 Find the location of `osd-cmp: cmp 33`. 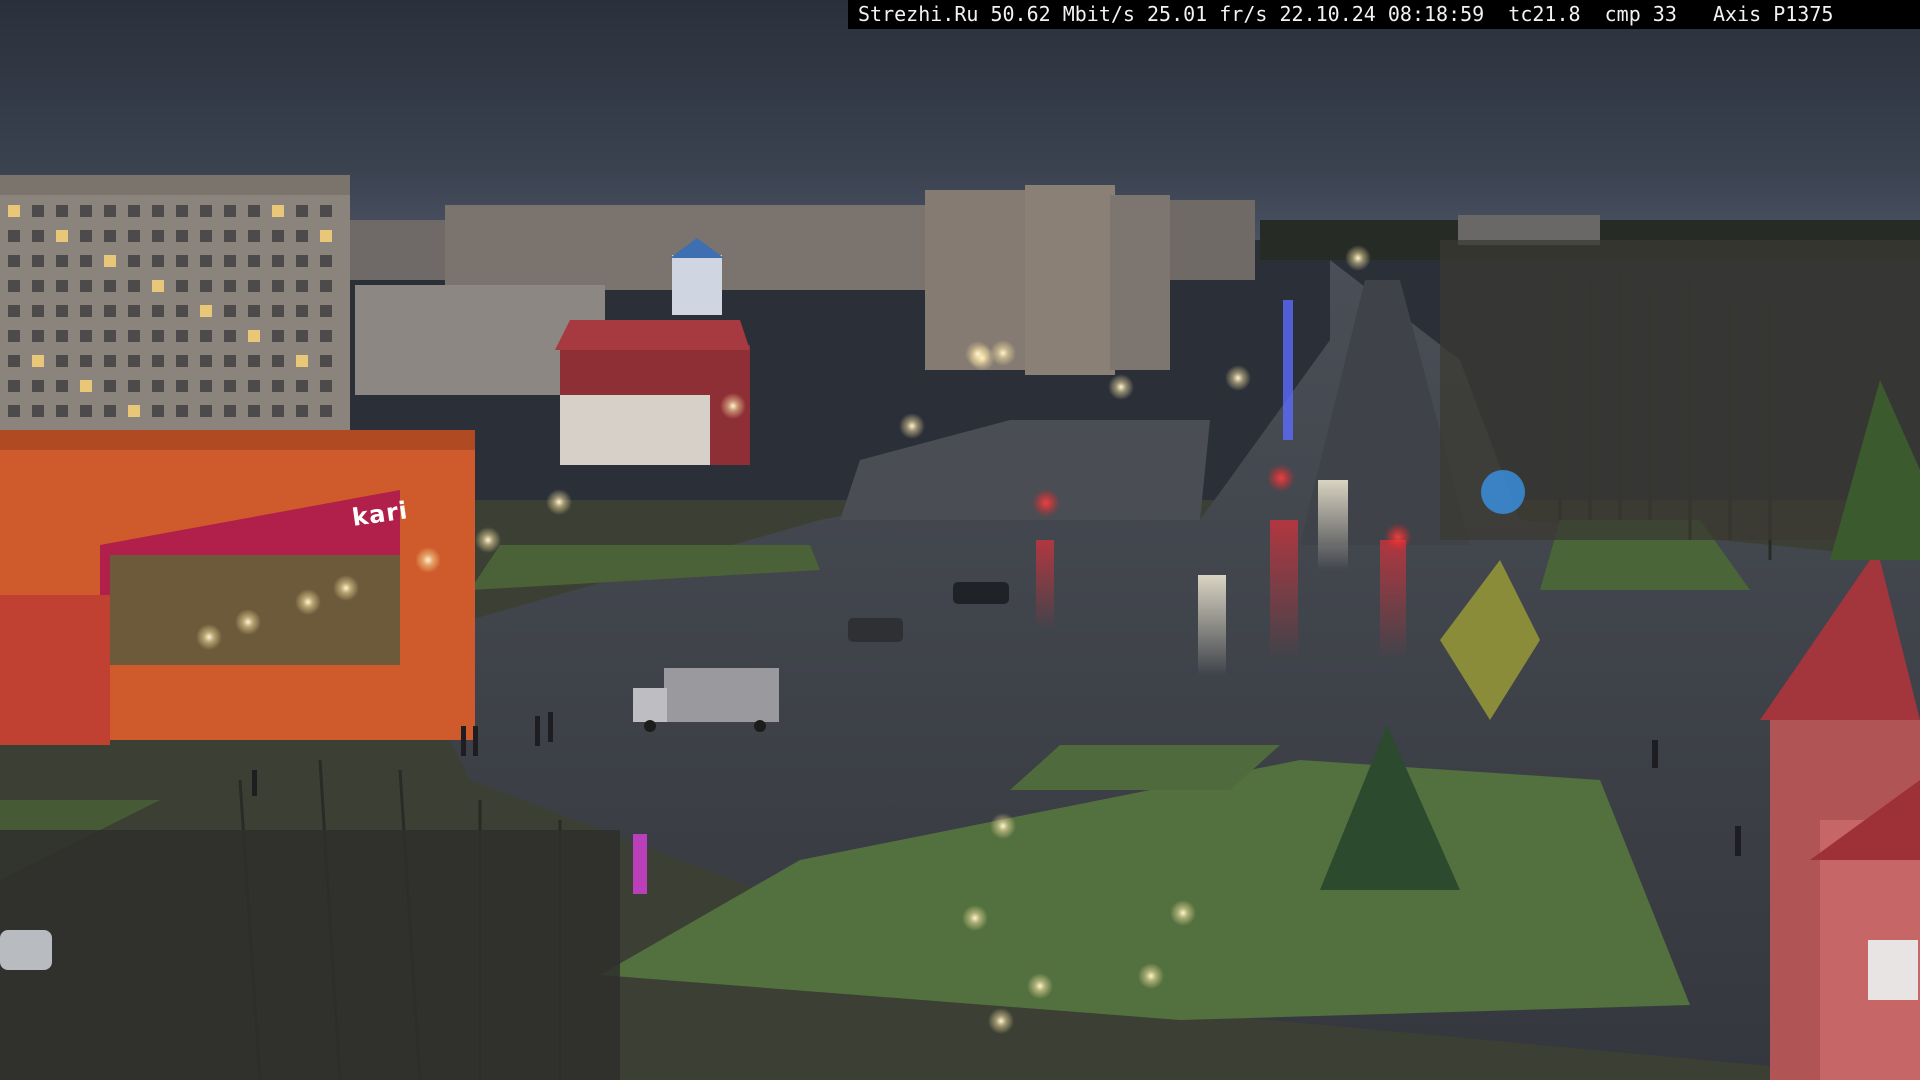

osd-cmp: cmp 33 is located at coordinates (1640, 14).